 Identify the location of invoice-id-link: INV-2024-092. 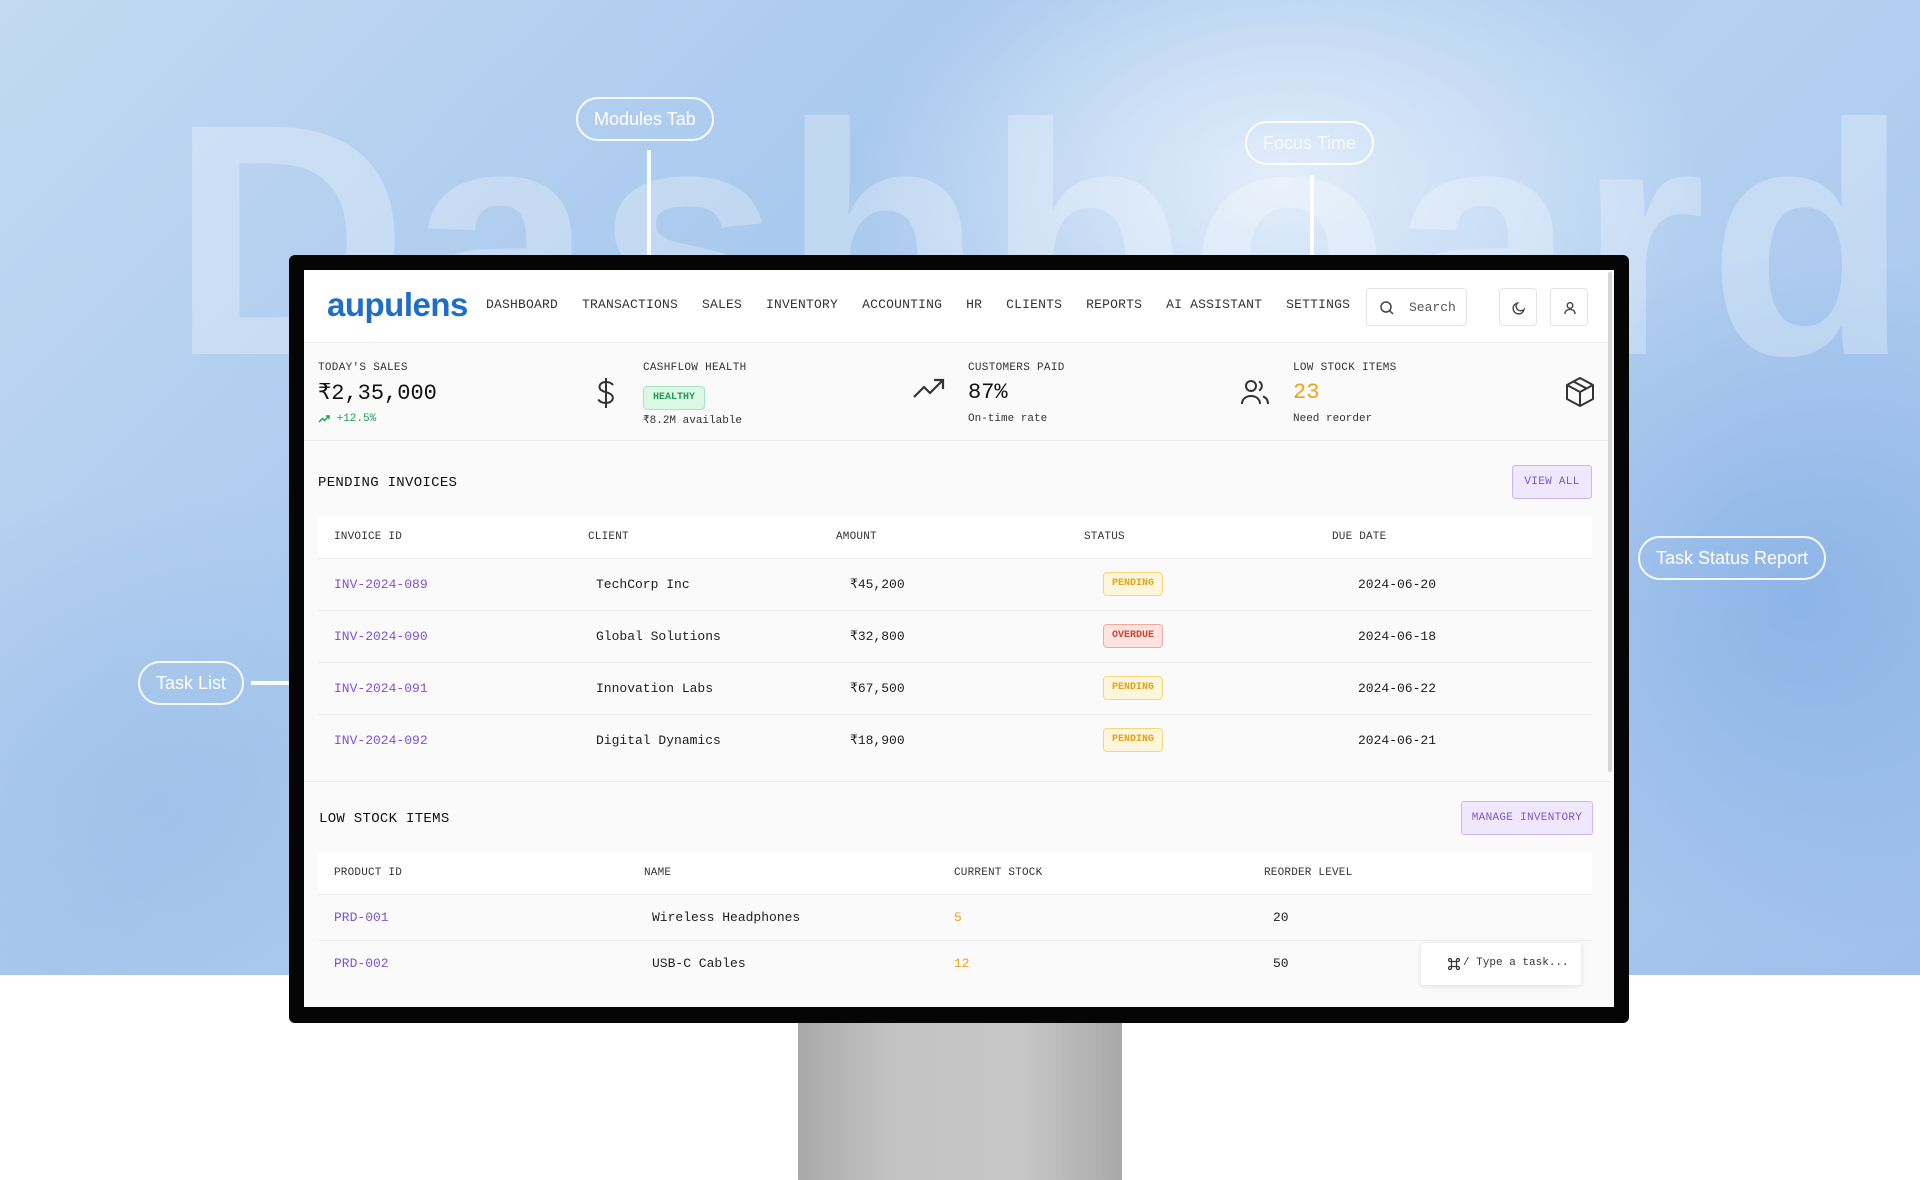
(445, 739).